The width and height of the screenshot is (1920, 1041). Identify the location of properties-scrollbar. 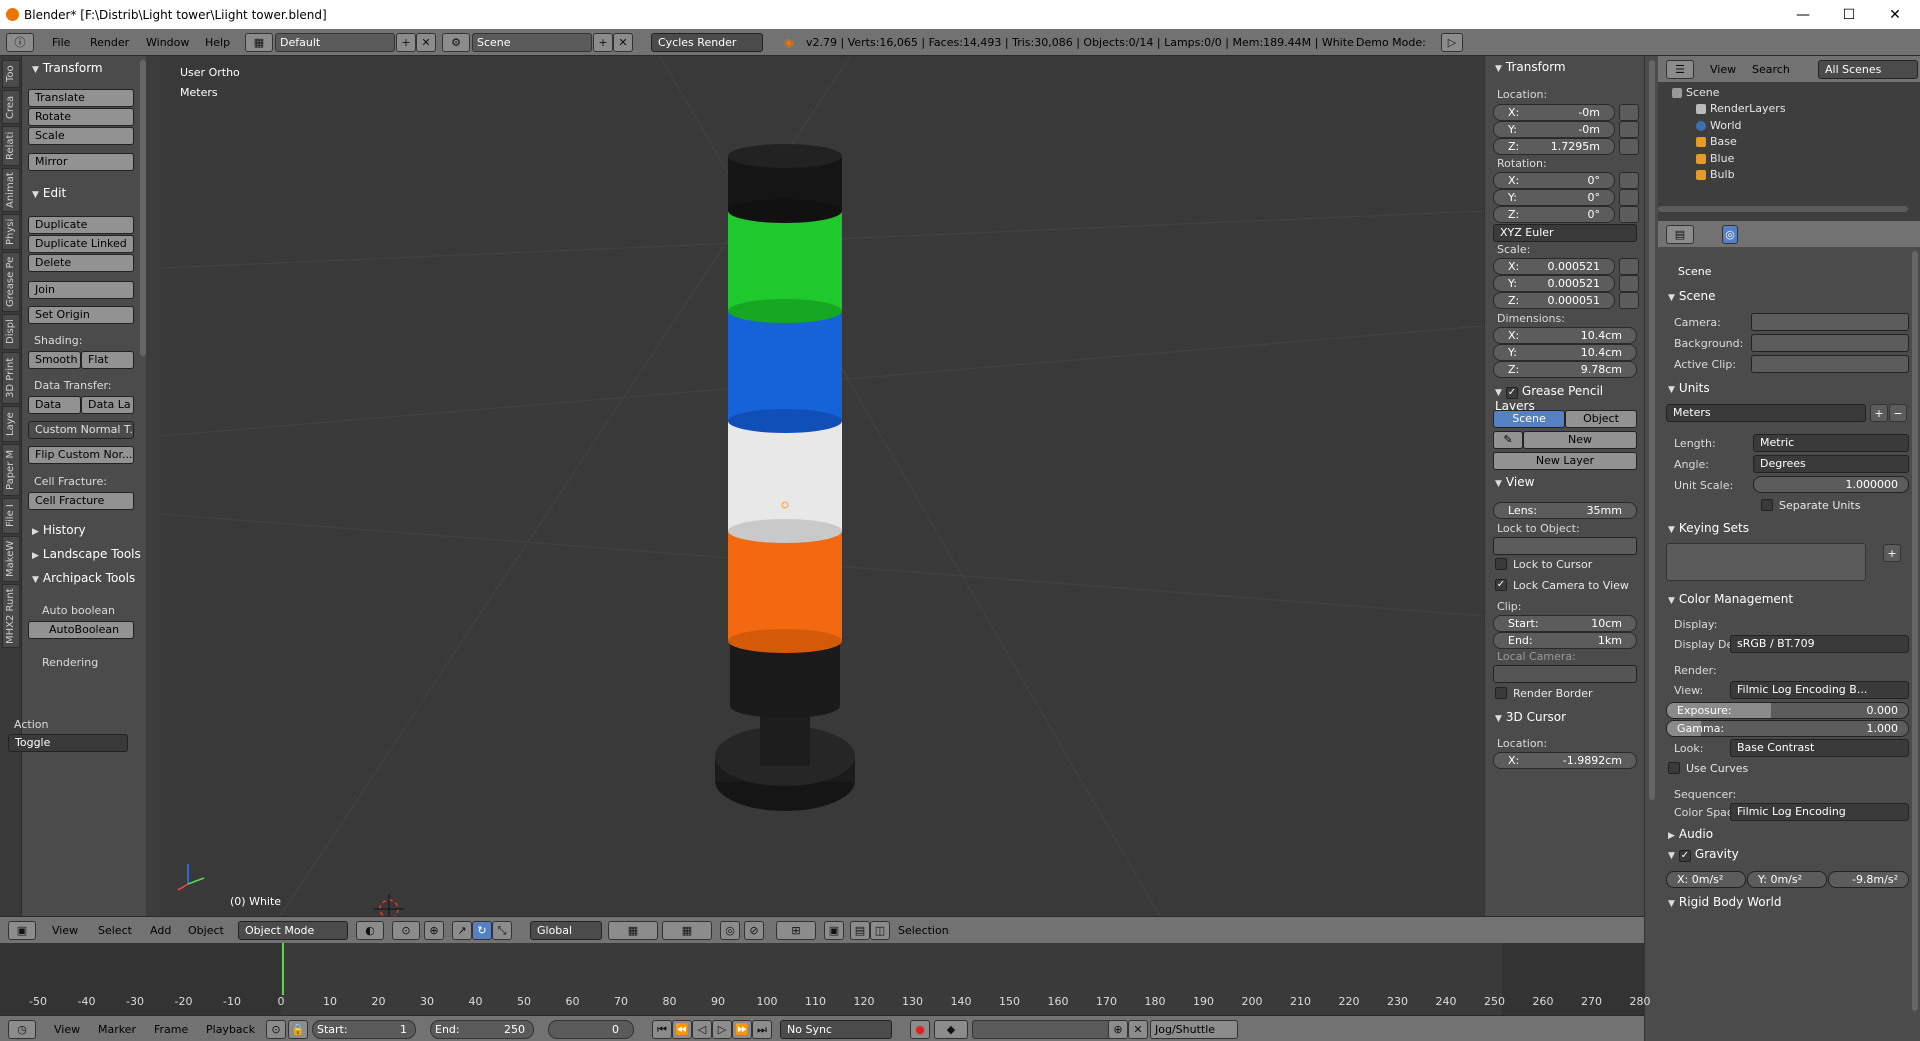
(1915, 631).